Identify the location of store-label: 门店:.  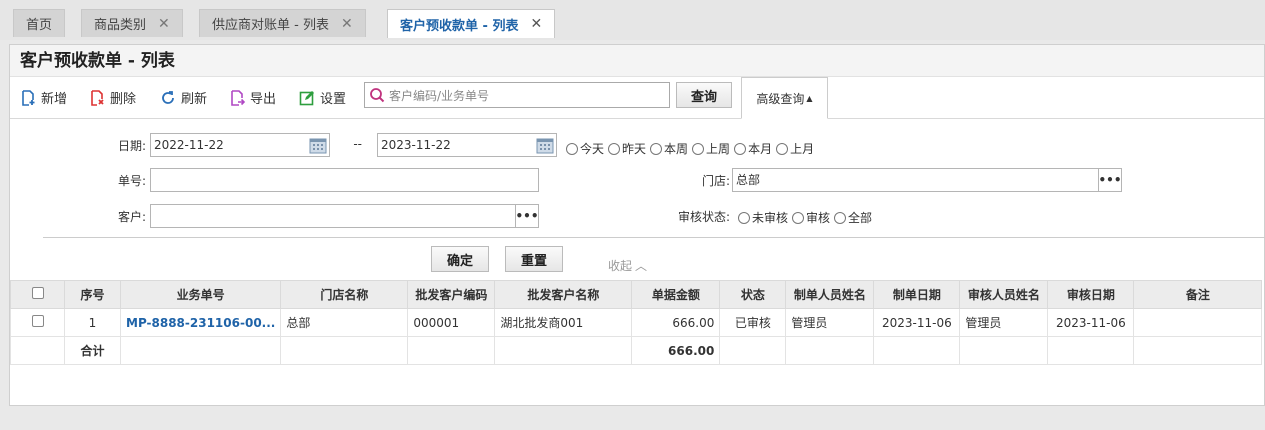
(715, 181).